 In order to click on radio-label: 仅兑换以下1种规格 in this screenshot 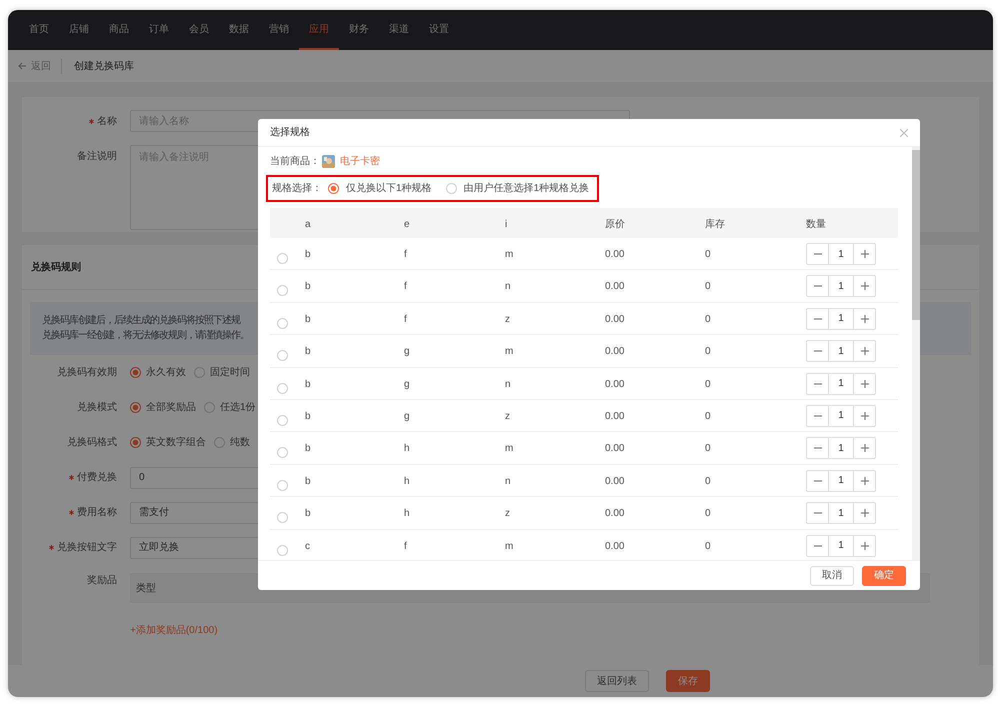, I will do `click(389, 189)`.